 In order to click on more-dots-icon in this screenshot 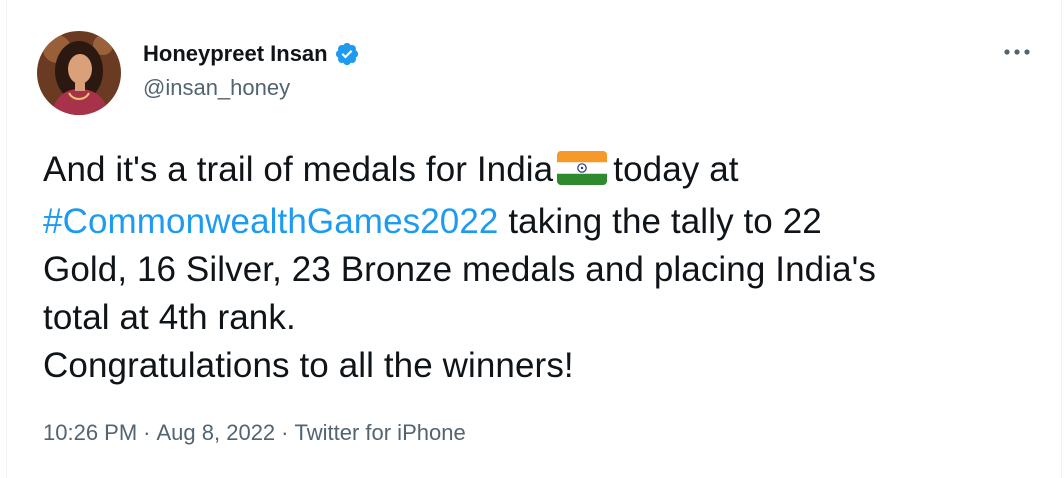, I will do `click(1017, 52)`.